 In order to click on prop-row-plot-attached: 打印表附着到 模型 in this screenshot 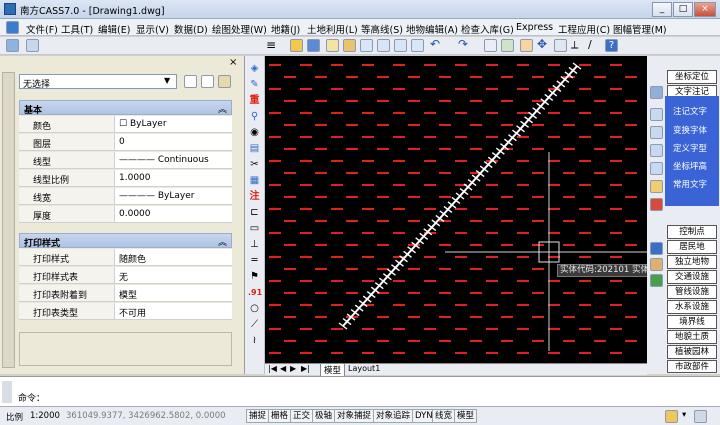, I will do `click(125, 293)`.